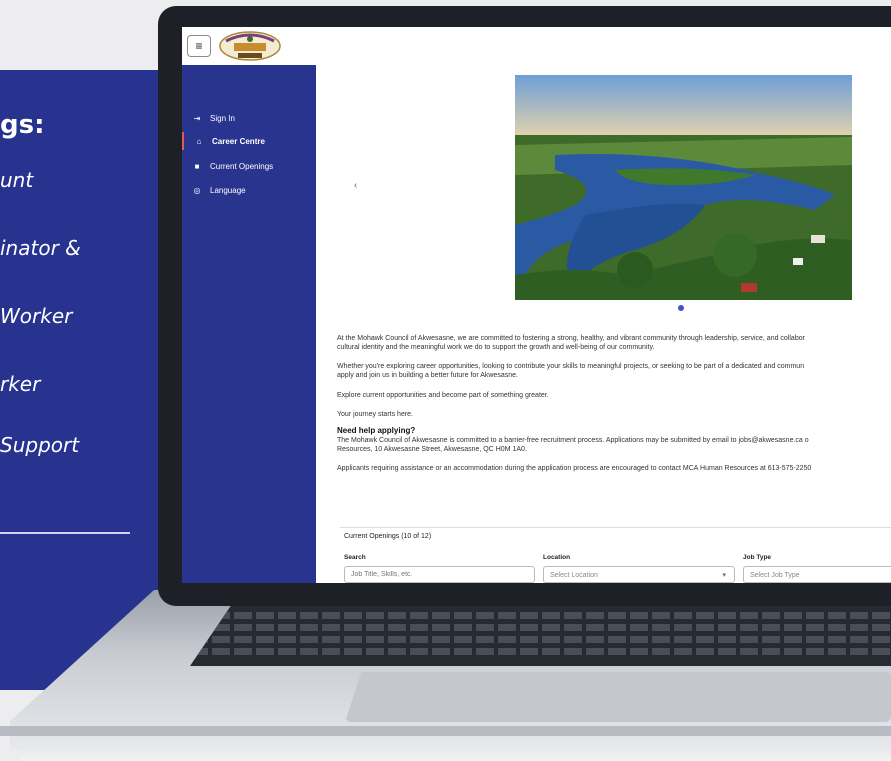 This screenshot has width=891, height=761. I want to click on sidebar-item-label: Current Openings, so click(242, 166).